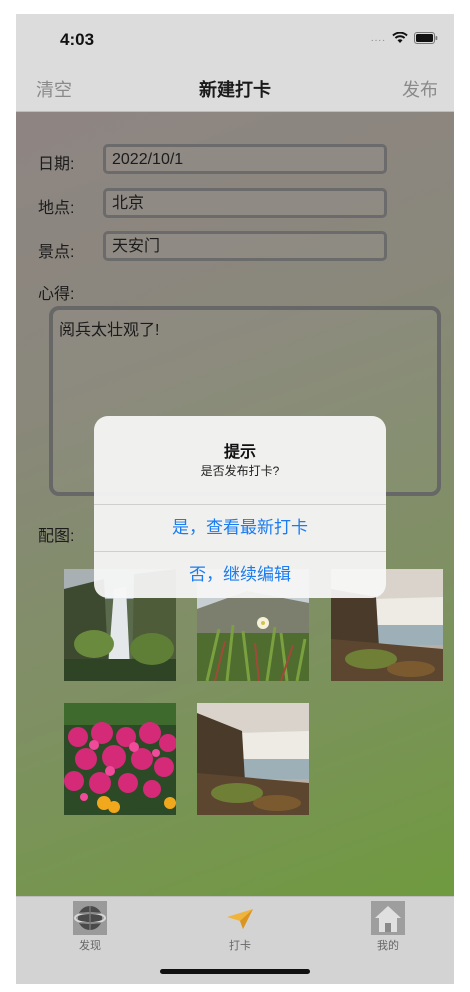 The width and height of the screenshot is (470, 992). Describe the element at coordinates (56, 294) in the screenshot. I see `notes-label: 心得:` at that location.